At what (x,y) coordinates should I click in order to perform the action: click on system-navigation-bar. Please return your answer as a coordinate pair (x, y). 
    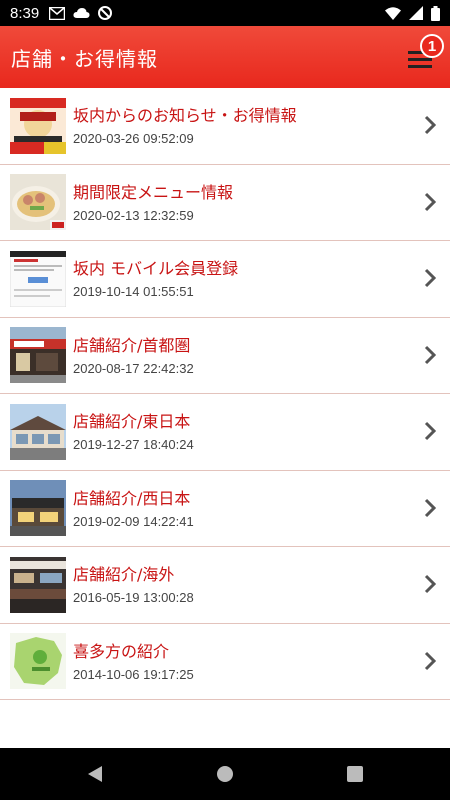
    Looking at the image, I should click on (225, 774).